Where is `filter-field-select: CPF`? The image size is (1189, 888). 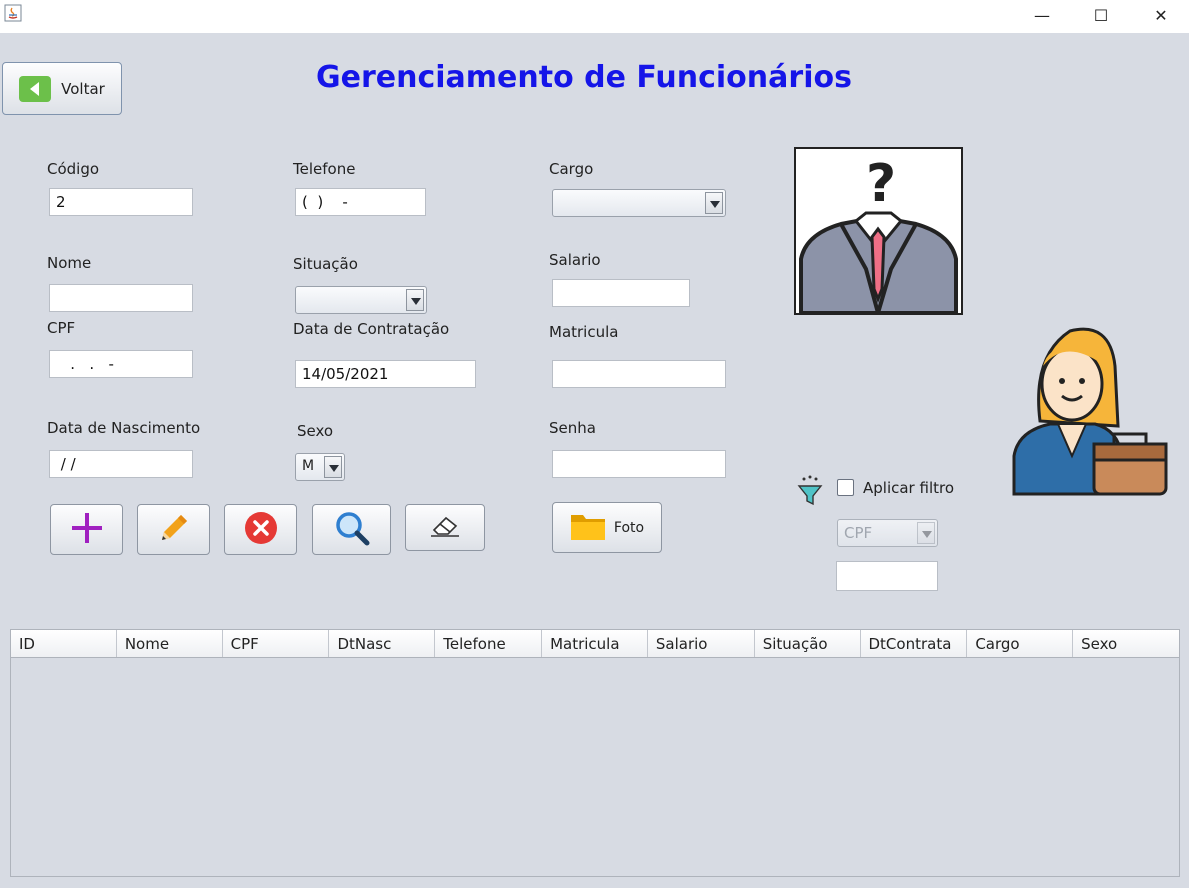 filter-field-select: CPF is located at coordinates (887, 533).